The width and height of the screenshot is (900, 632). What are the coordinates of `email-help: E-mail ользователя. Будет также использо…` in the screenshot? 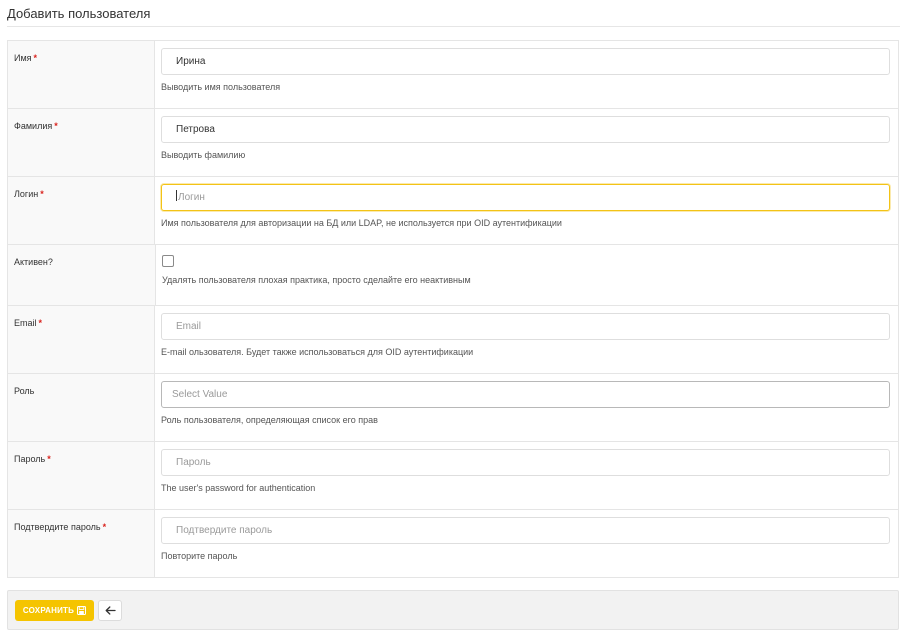 It's located at (317, 352).